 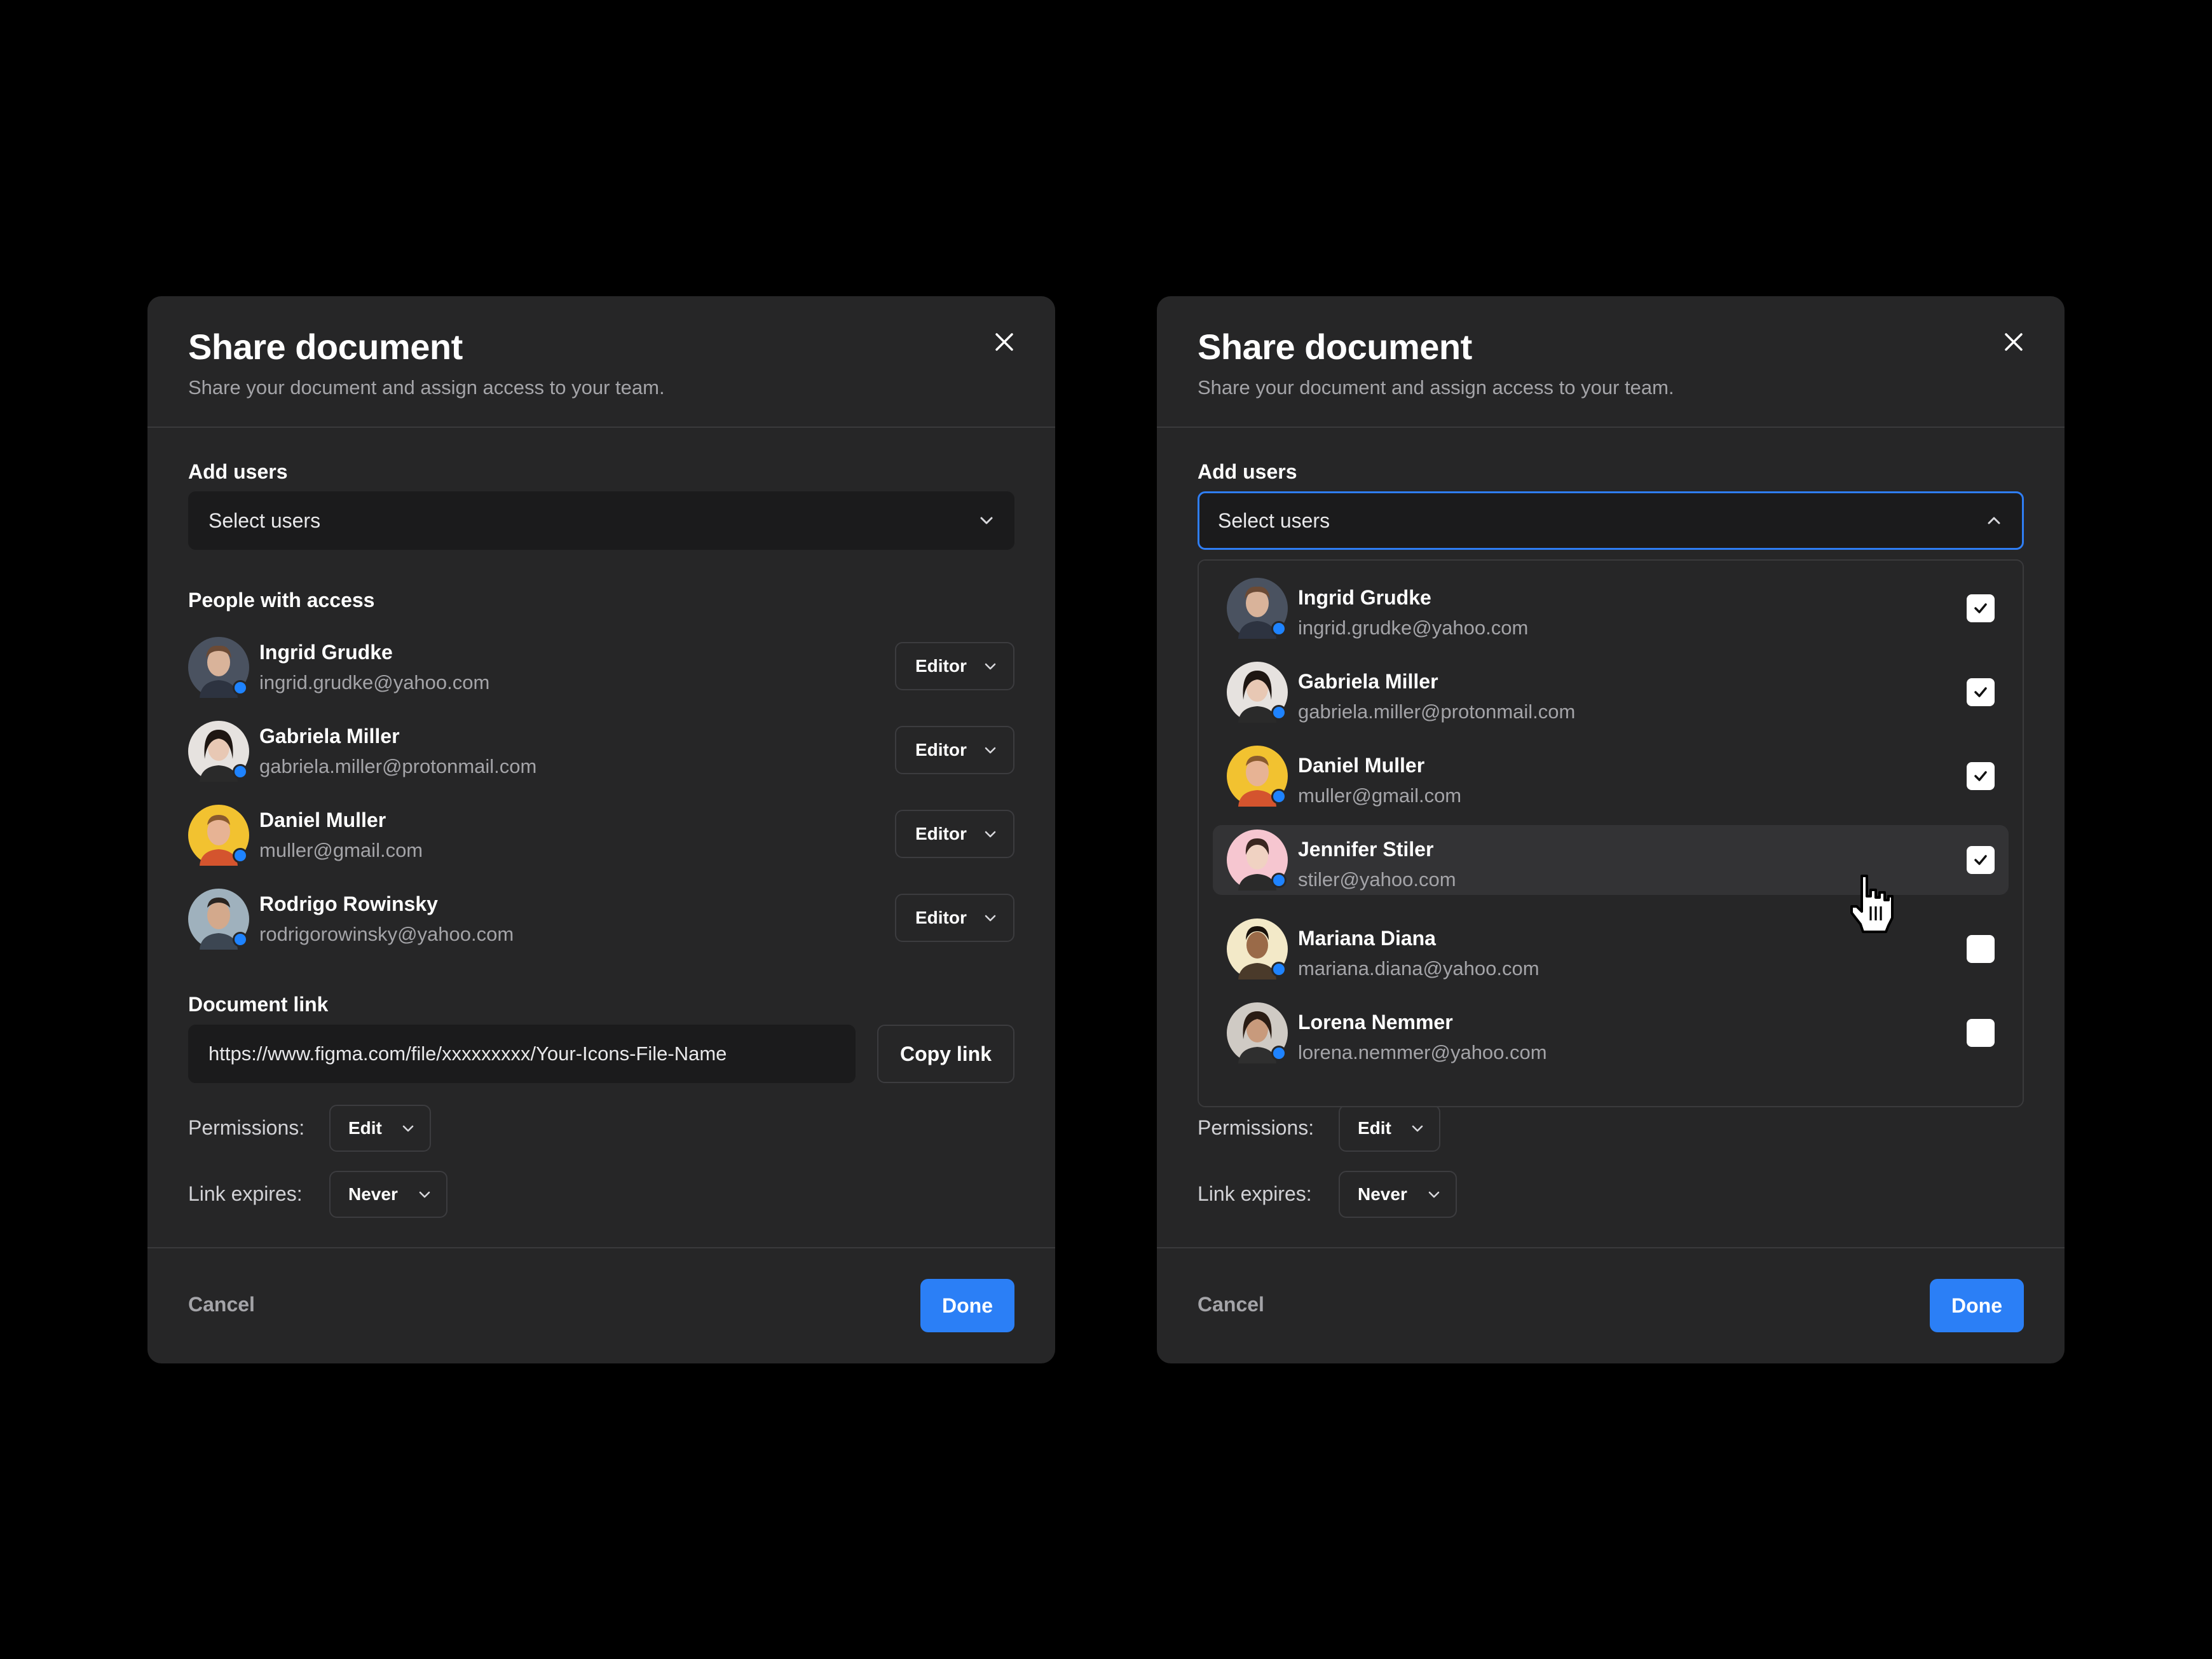 What do you see at coordinates (374, 682) in the screenshot?
I see `person-email: ingrid.grudke@yahoo.com` at bounding box center [374, 682].